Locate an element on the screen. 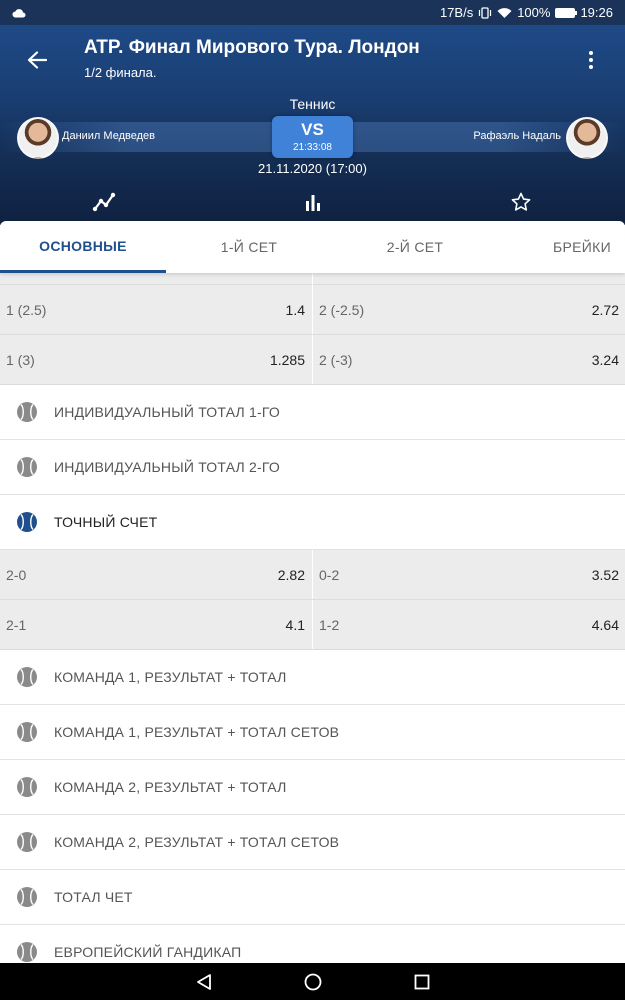 The width and height of the screenshot is (625, 1000). odds-row: 2-0 2.82 0-2 3.52 is located at coordinates (312, 575).